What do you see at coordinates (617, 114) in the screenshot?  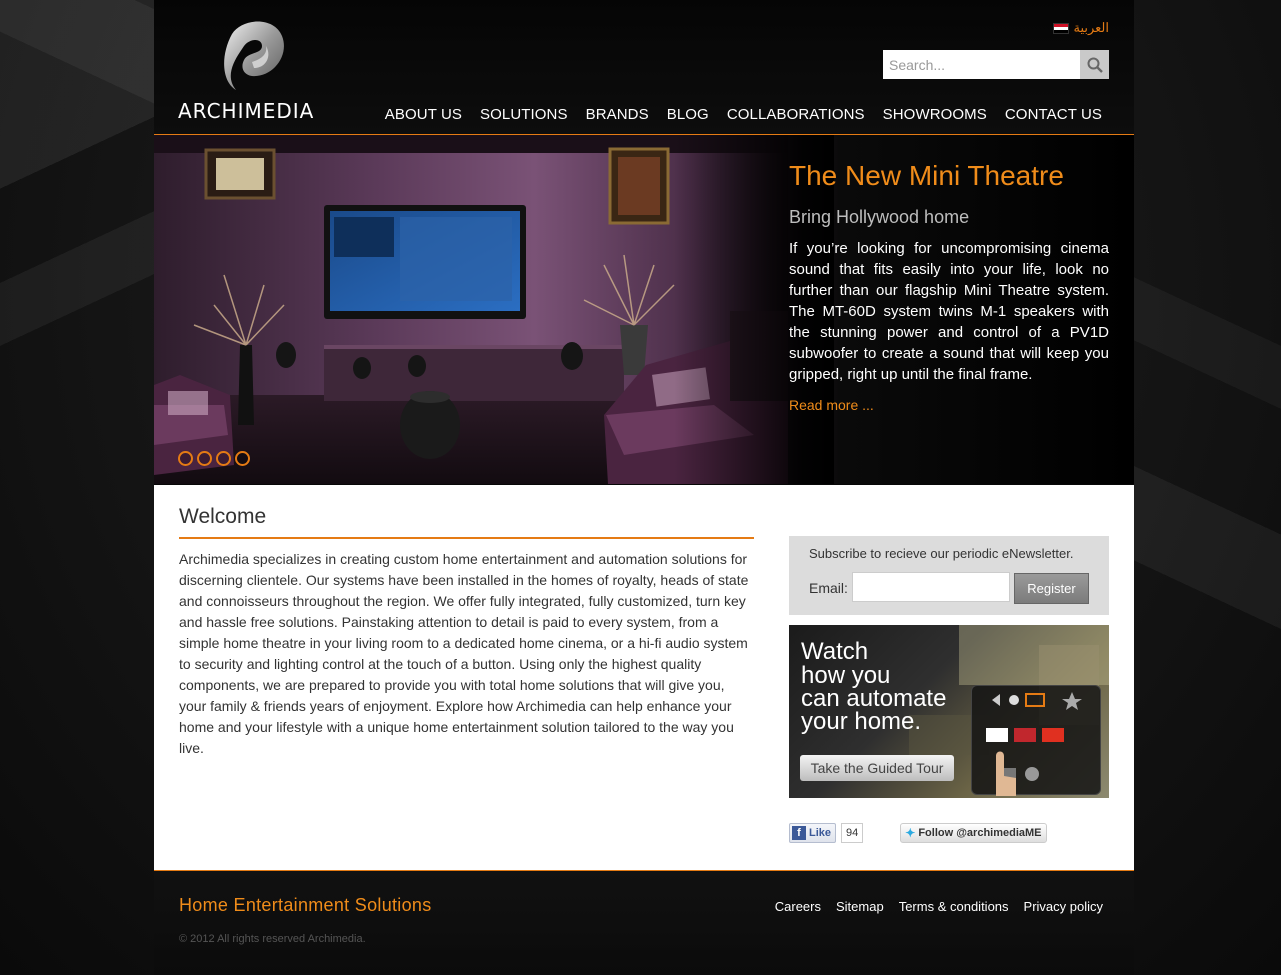 I see `nav-brands: BRANDS` at bounding box center [617, 114].